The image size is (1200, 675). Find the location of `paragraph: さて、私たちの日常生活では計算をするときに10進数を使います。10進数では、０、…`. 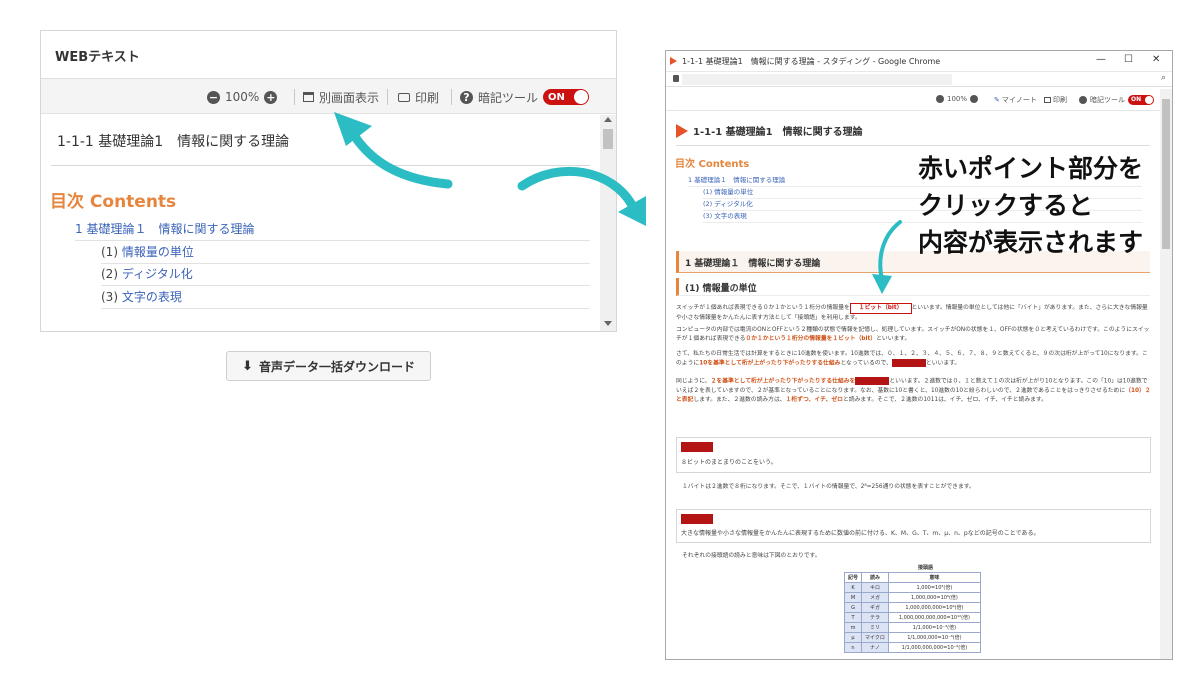

paragraph: さて、私たちの日常生活では計算をするときに10進数を使います。10進数では、０、… is located at coordinates (913, 359).